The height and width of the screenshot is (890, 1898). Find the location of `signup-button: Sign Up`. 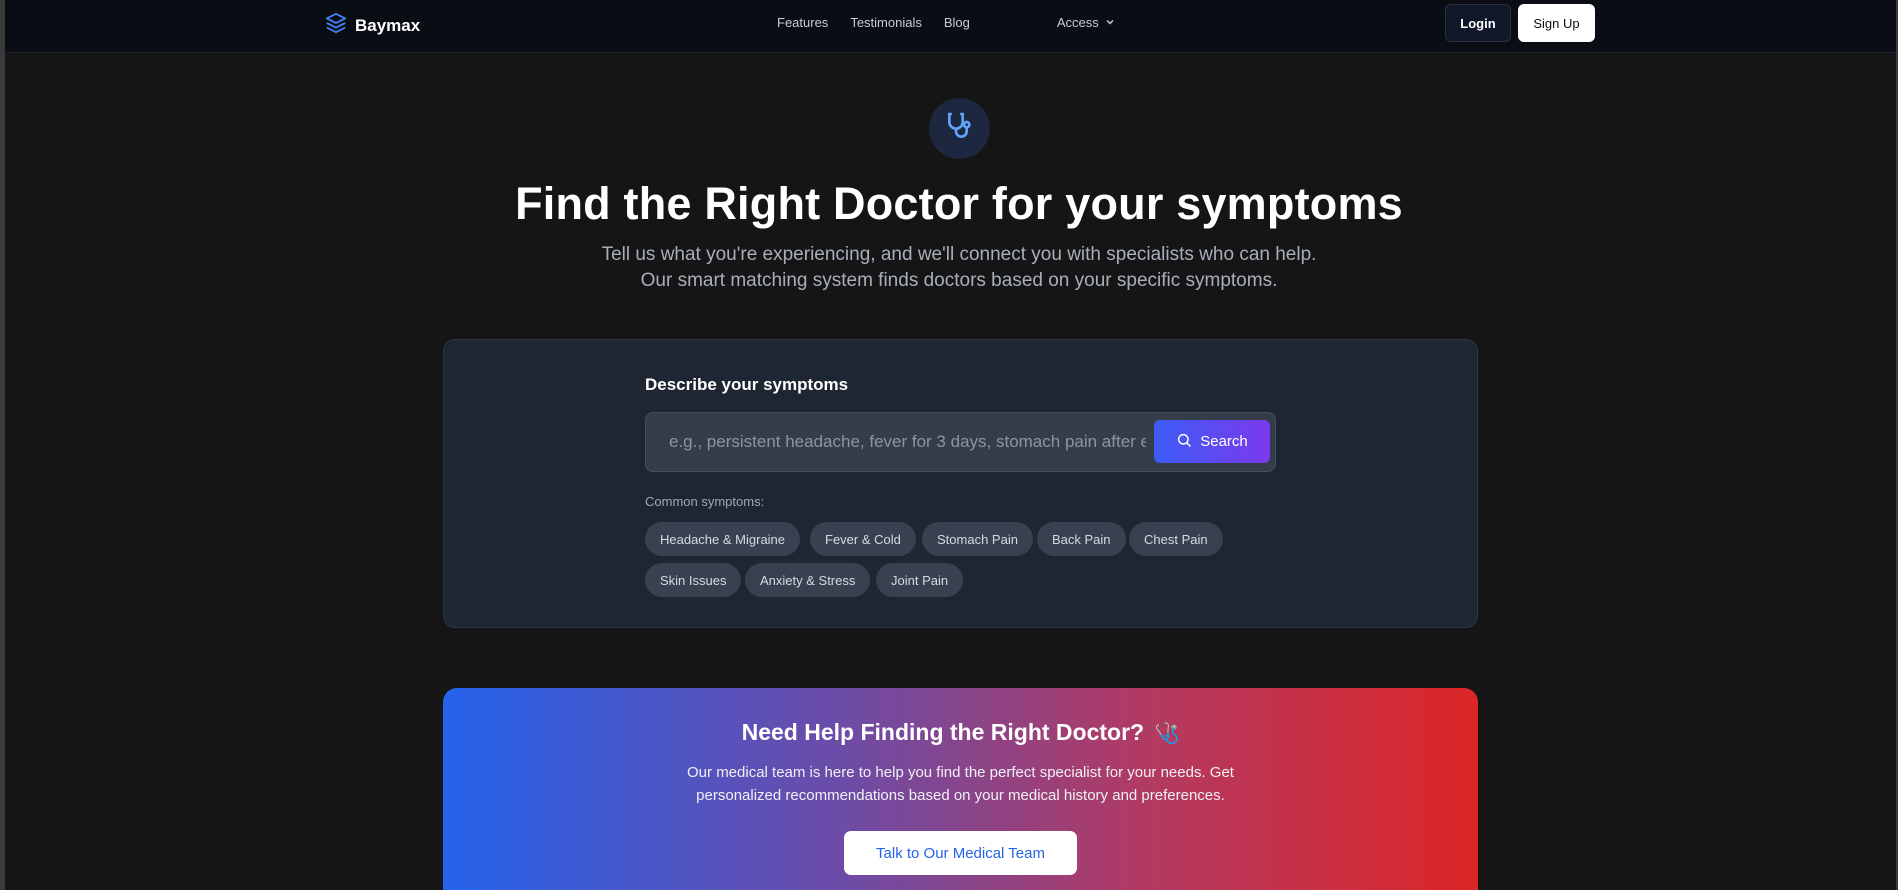

signup-button: Sign Up is located at coordinates (1556, 23).